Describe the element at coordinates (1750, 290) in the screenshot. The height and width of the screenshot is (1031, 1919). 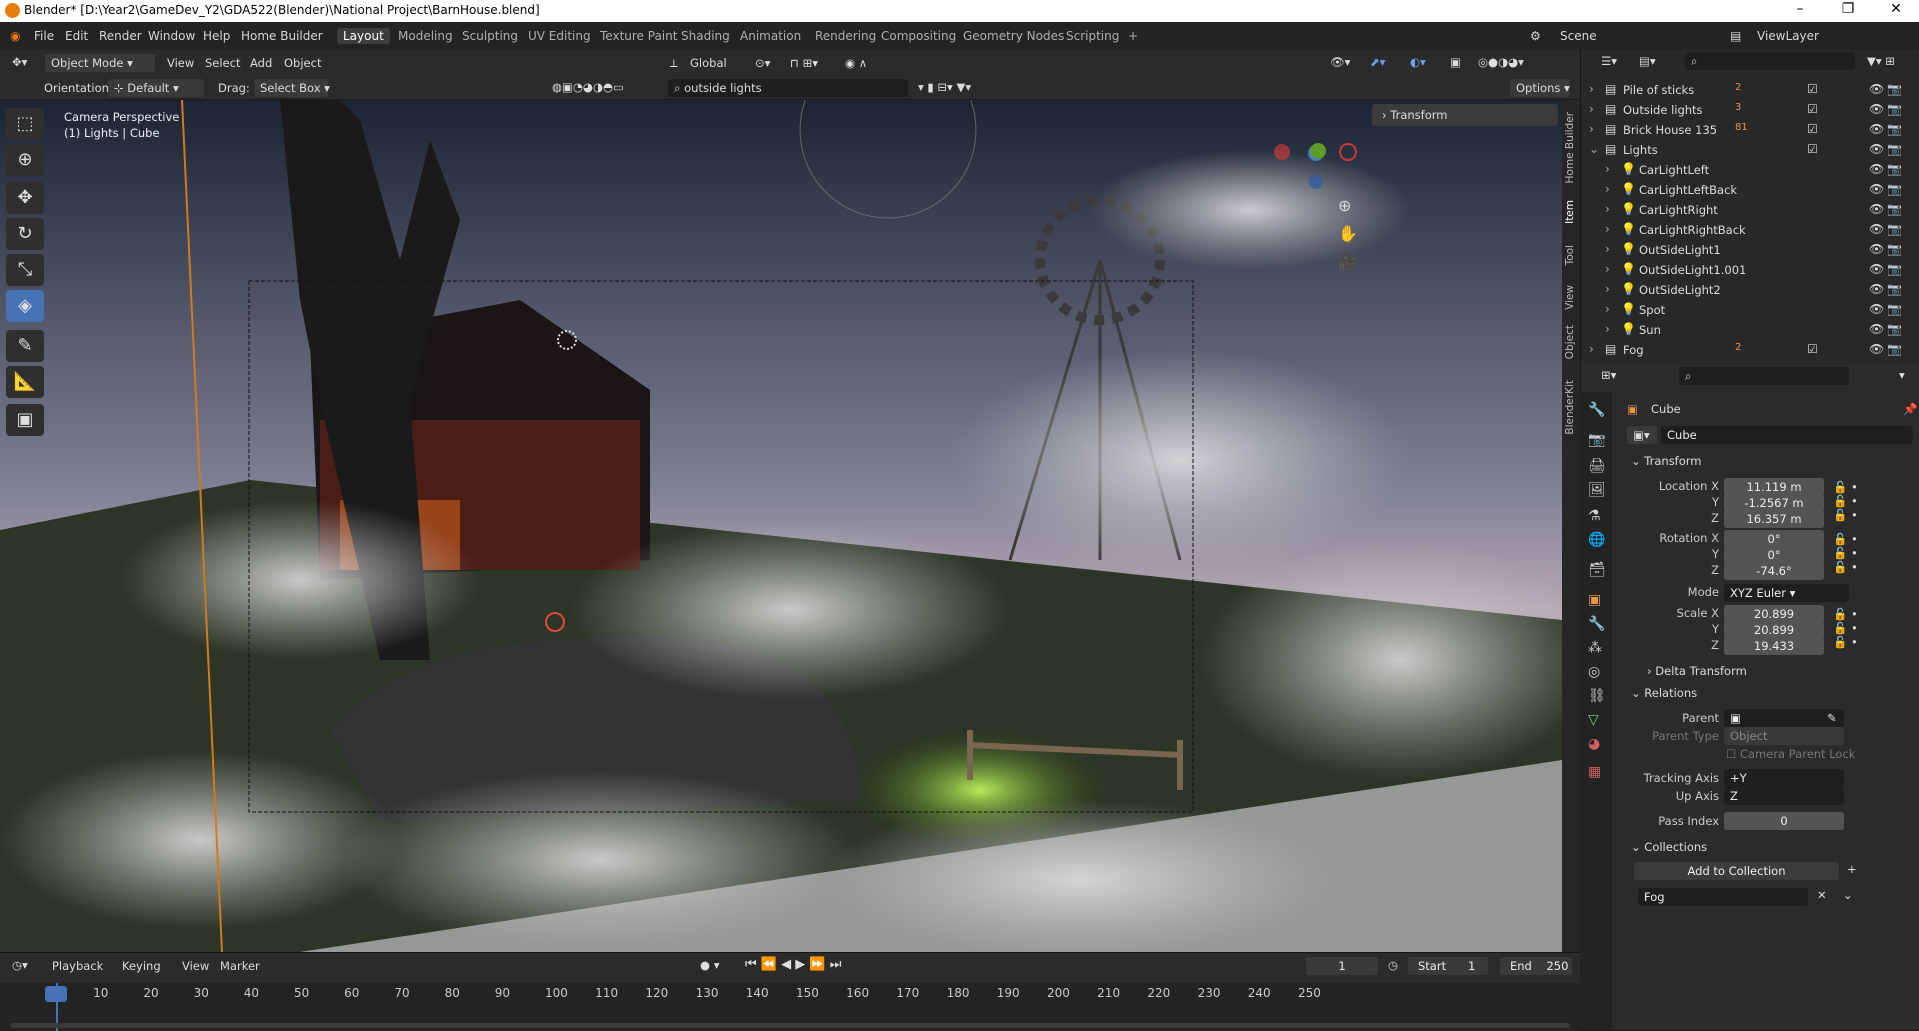
I see `outliner-row: › 💡 OutSideLight2 👁 📷` at that location.